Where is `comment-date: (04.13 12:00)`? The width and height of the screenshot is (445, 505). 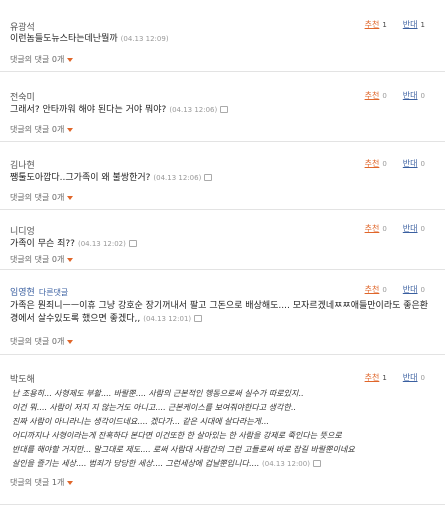
comment-date: (04.13 12:00) is located at coordinates (286, 464).